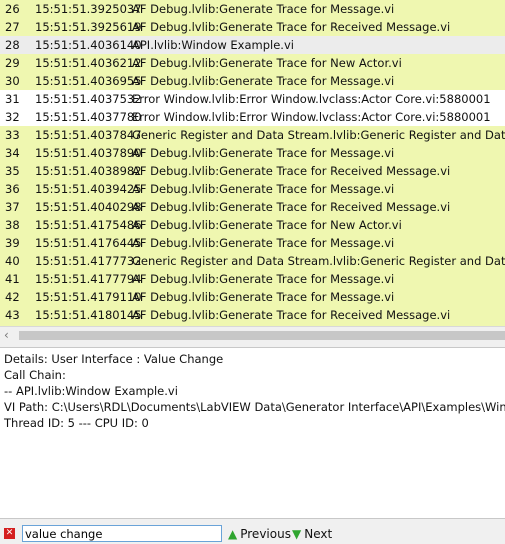 The image size is (505, 544). What do you see at coordinates (12, 63) in the screenshot?
I see `row-number: 29` at bounding box center [12, 63].